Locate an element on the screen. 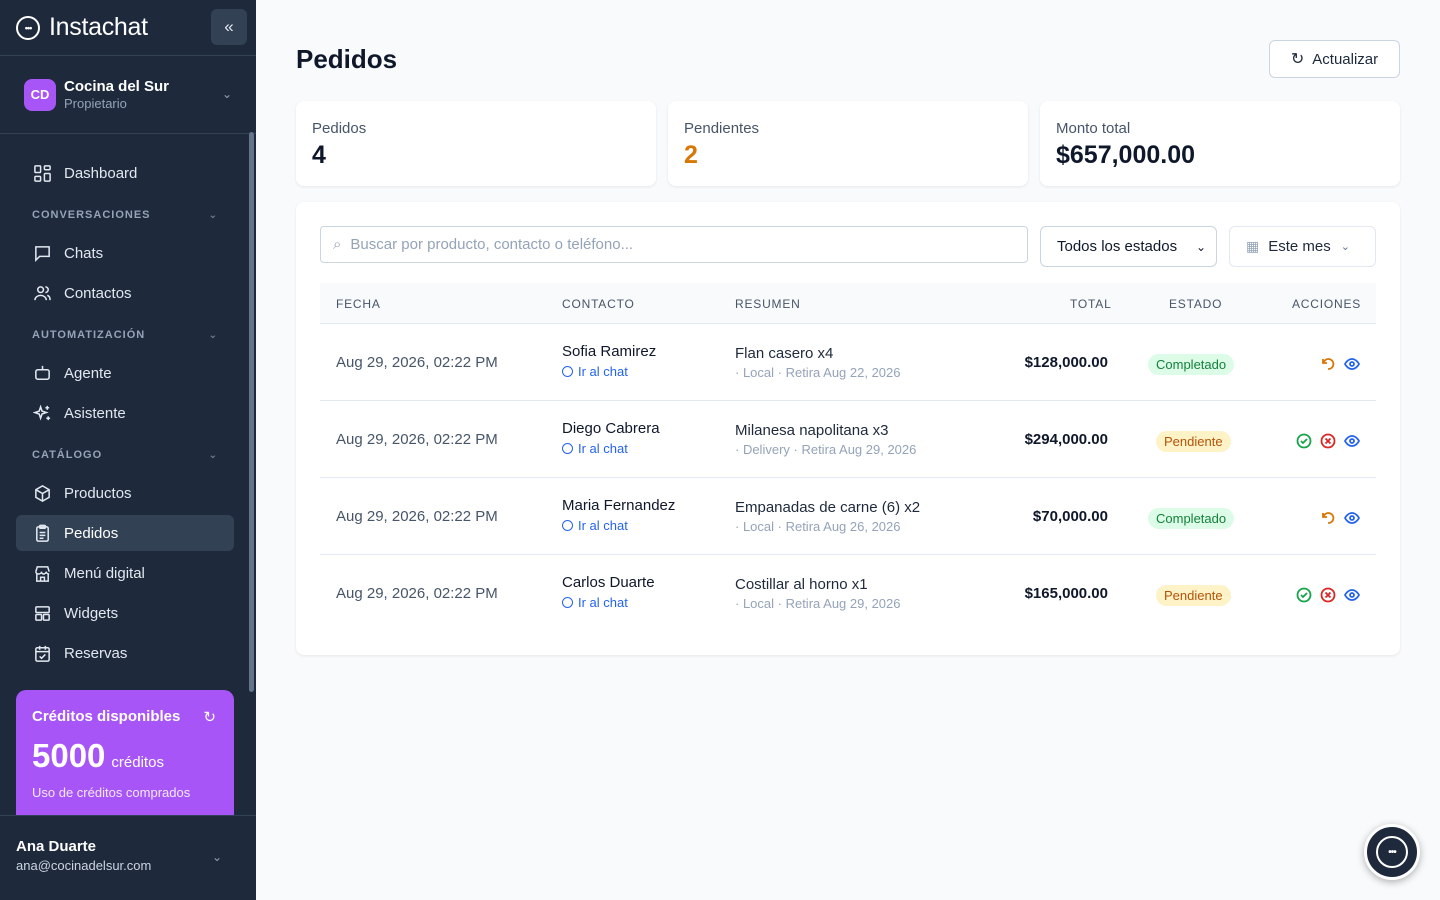  section-automatizacion: AUTOMATIZACIÓN ⌄ is located at coordinates (125, 335).